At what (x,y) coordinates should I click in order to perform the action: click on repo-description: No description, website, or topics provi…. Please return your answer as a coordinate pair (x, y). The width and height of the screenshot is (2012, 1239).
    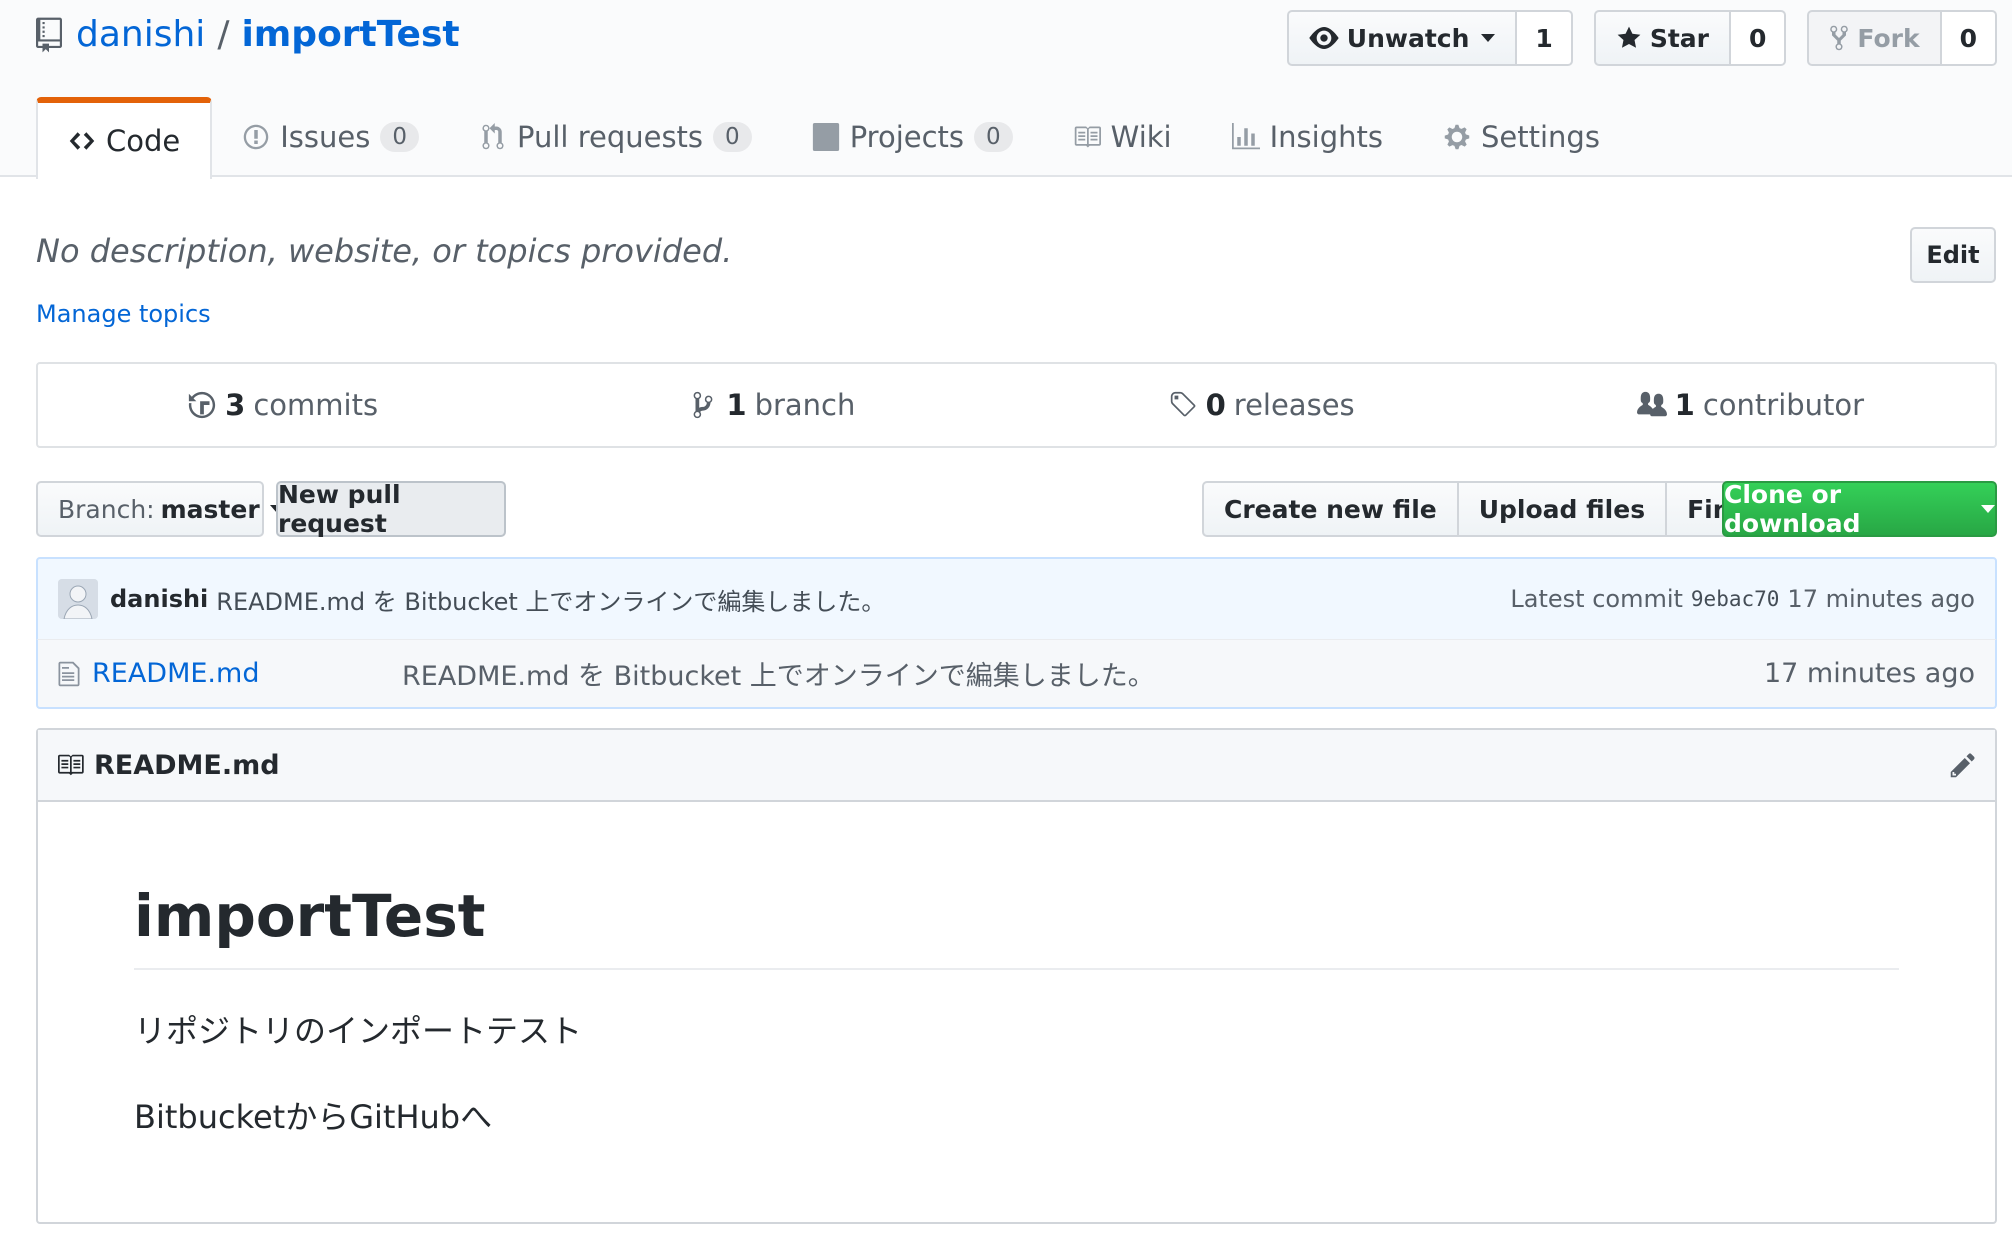
    Looking at the image, I should click on (384, 251).